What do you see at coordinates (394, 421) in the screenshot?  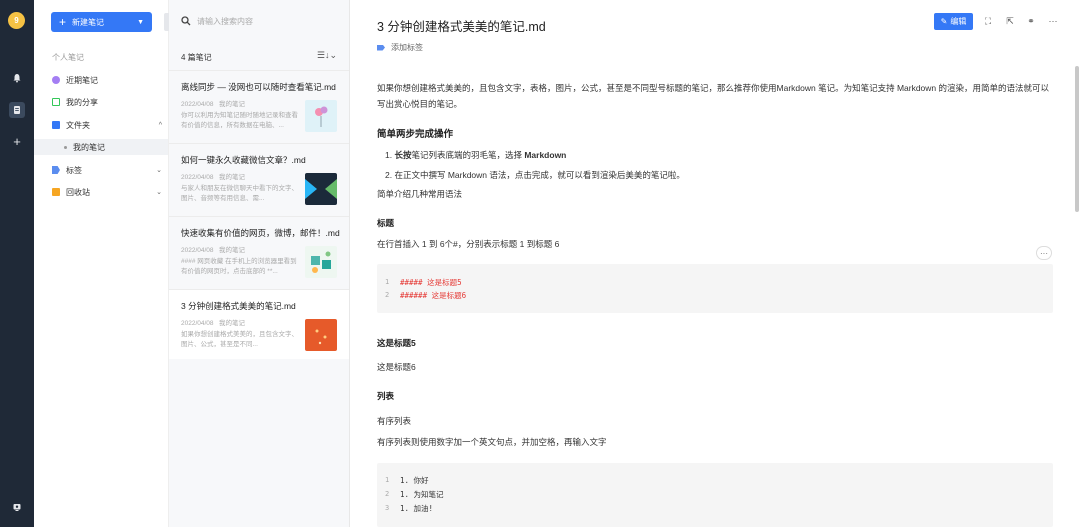 I see `ordered-list-title: 有序列表` at bounding box center [394, 421].